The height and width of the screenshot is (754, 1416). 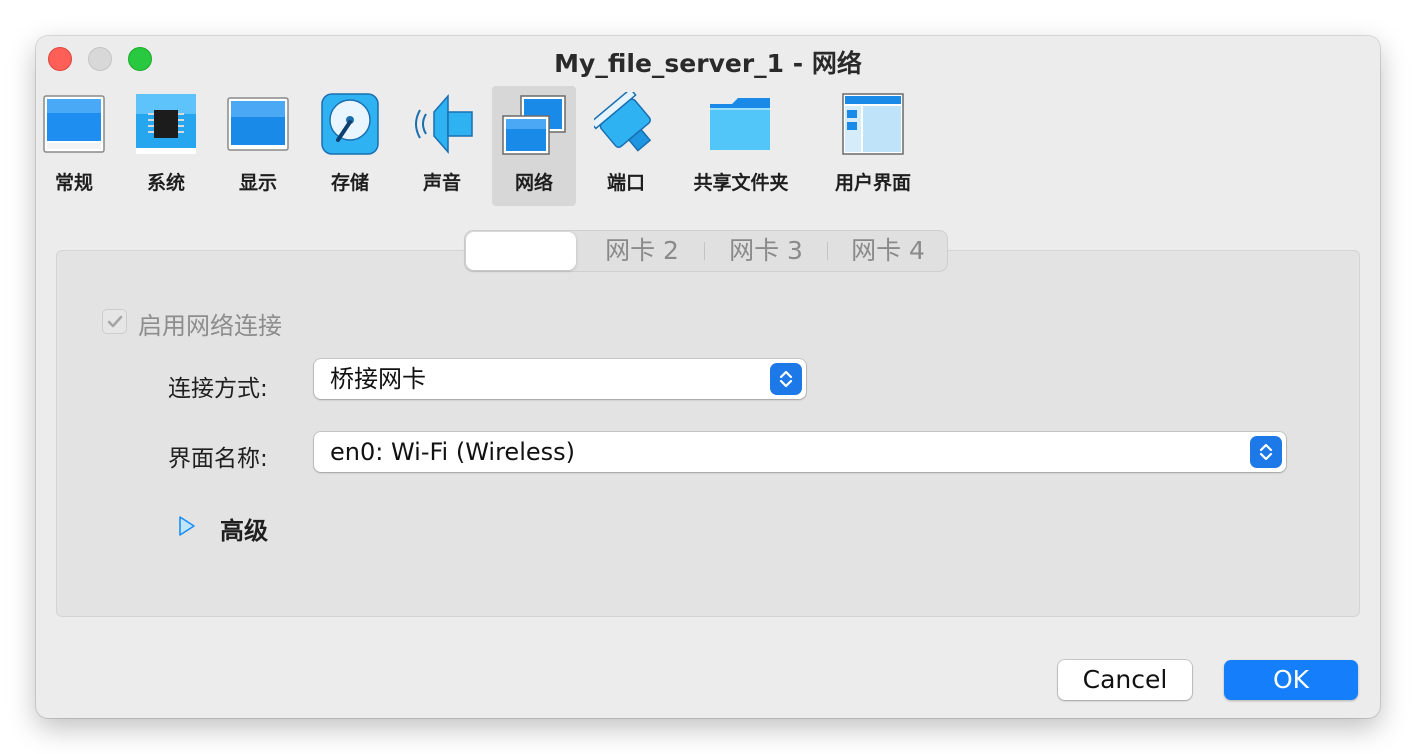 I want to click on enable-network-checkbox, so click(x=114, y=321).